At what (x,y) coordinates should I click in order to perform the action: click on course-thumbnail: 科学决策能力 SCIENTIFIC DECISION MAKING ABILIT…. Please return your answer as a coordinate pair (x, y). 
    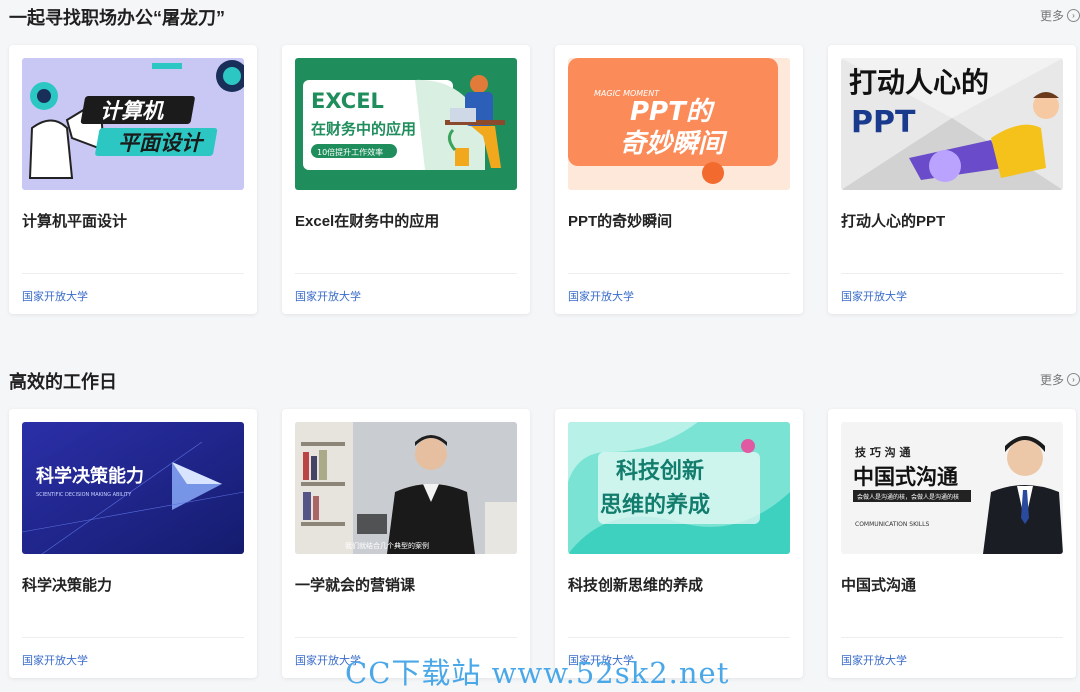
    Looking at the image, I should click on (133, 488).